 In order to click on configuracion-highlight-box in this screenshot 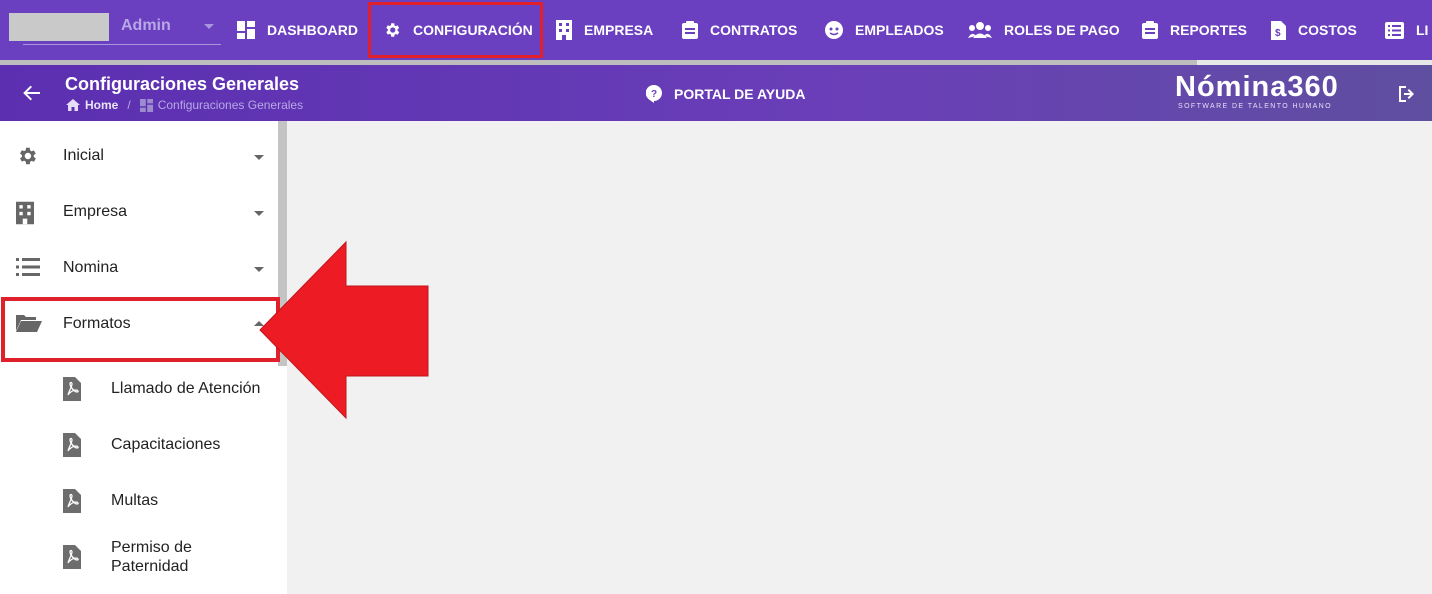, I will do `click(455, 30)`.